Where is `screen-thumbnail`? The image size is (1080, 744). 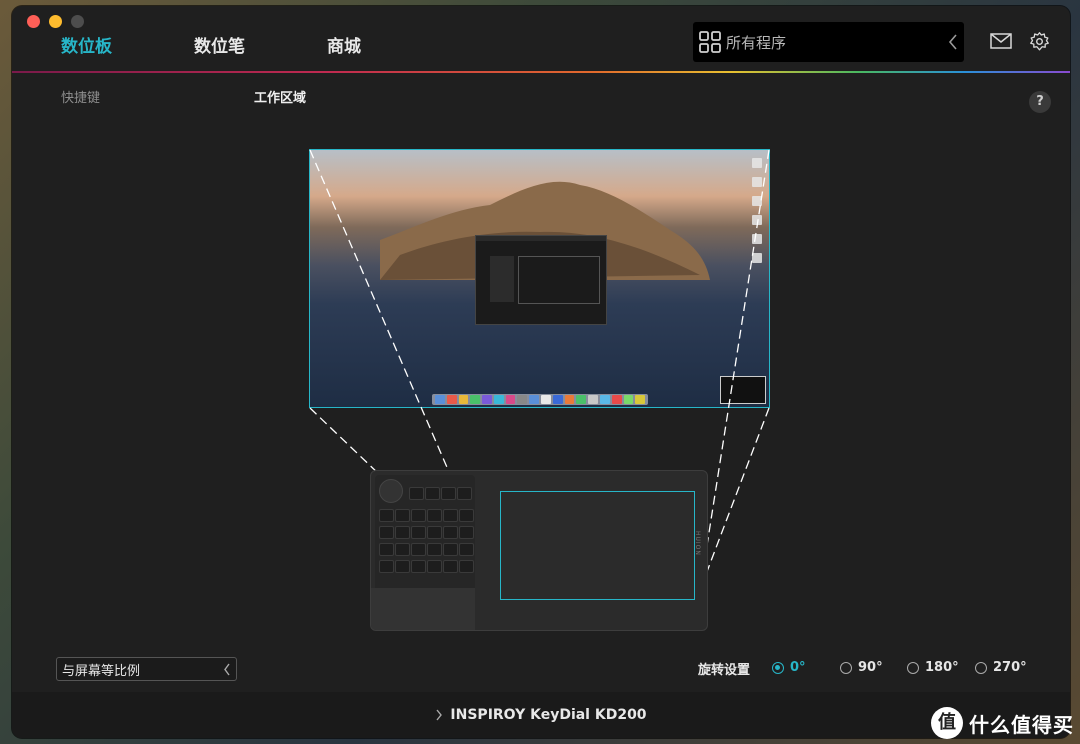 screen-thumbnail is located at coordinates (743, 390).